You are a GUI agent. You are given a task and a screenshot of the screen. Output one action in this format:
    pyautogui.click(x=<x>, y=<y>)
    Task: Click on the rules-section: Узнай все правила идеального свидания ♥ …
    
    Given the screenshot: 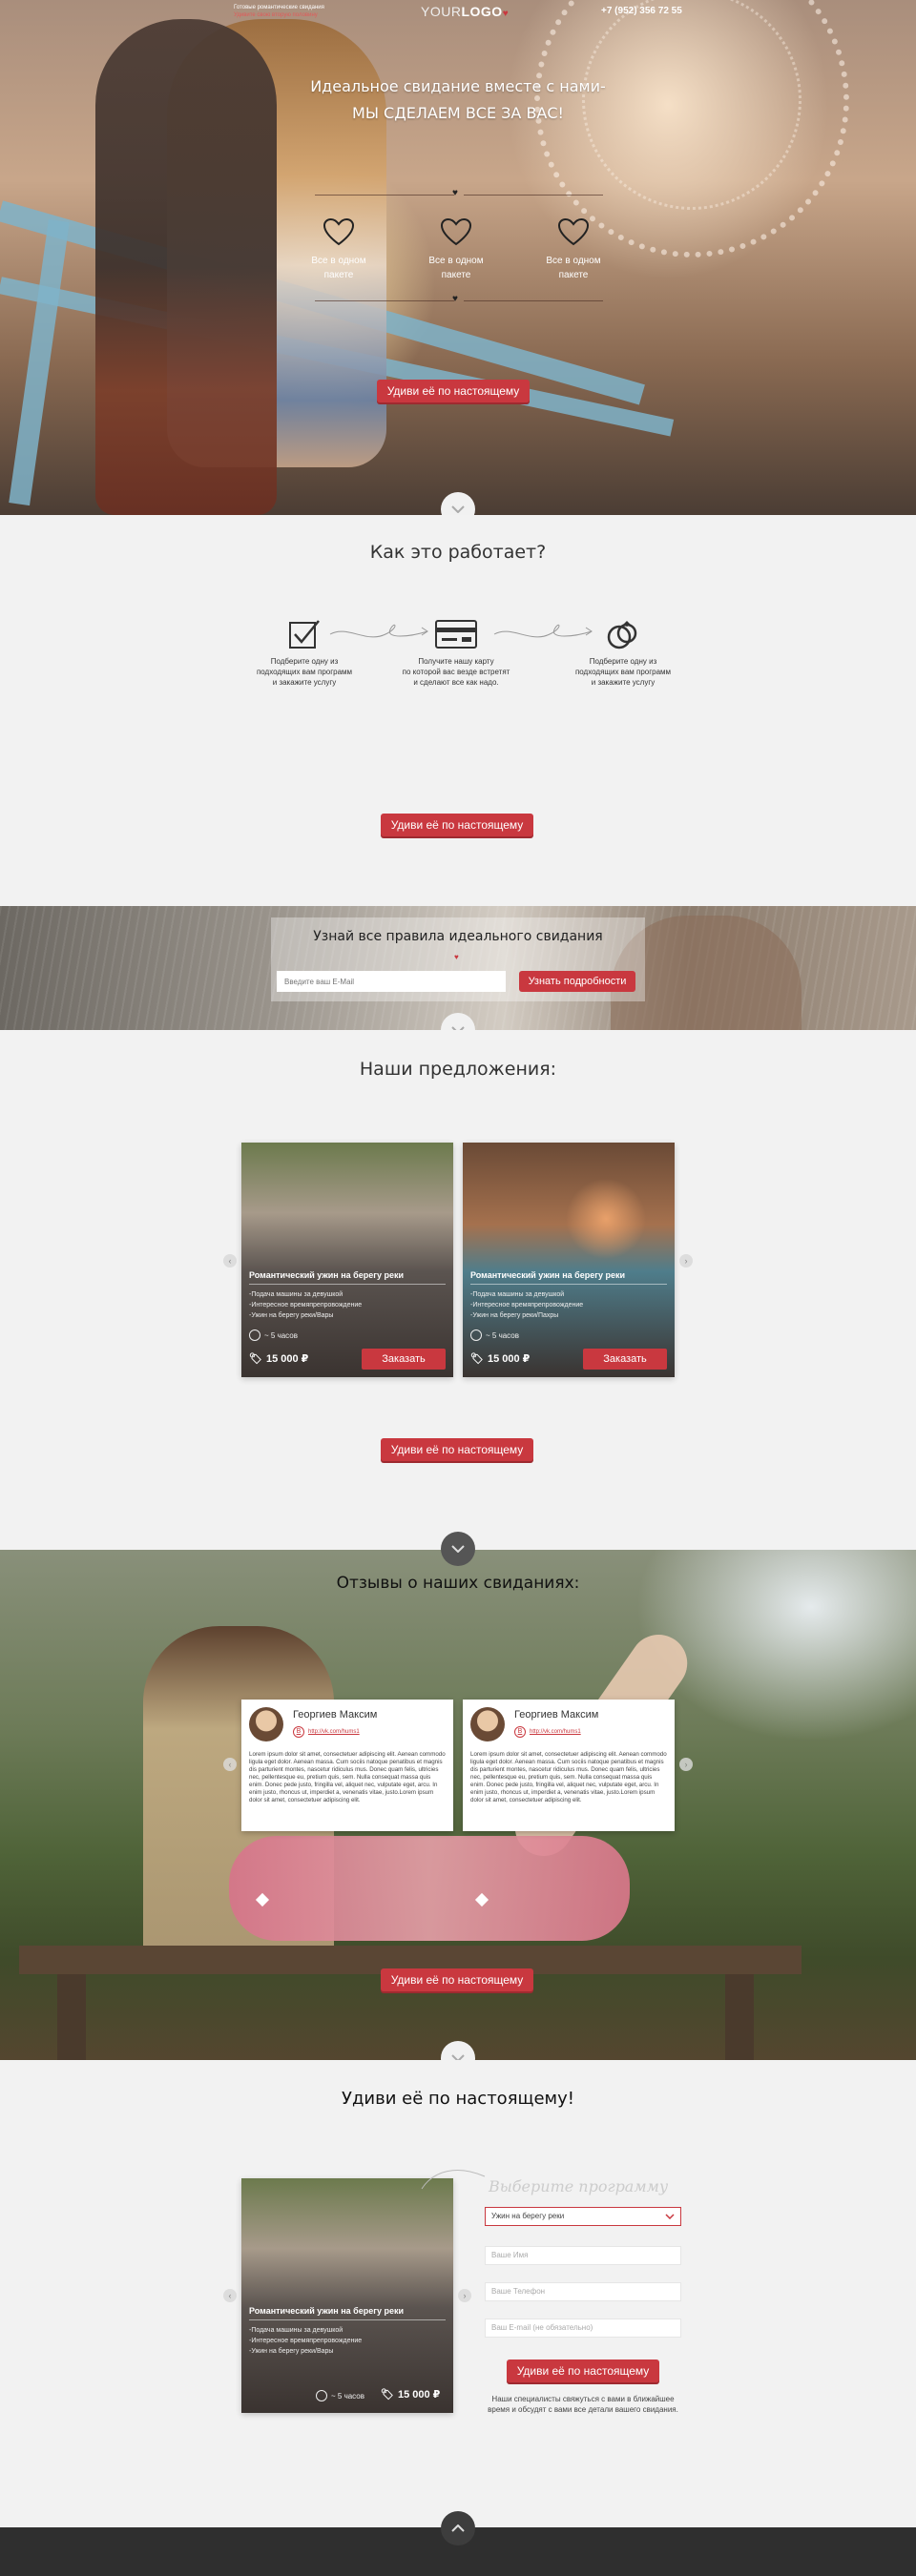 What is the action you would take?
    pyautogui.click(x=458, y=968)
    